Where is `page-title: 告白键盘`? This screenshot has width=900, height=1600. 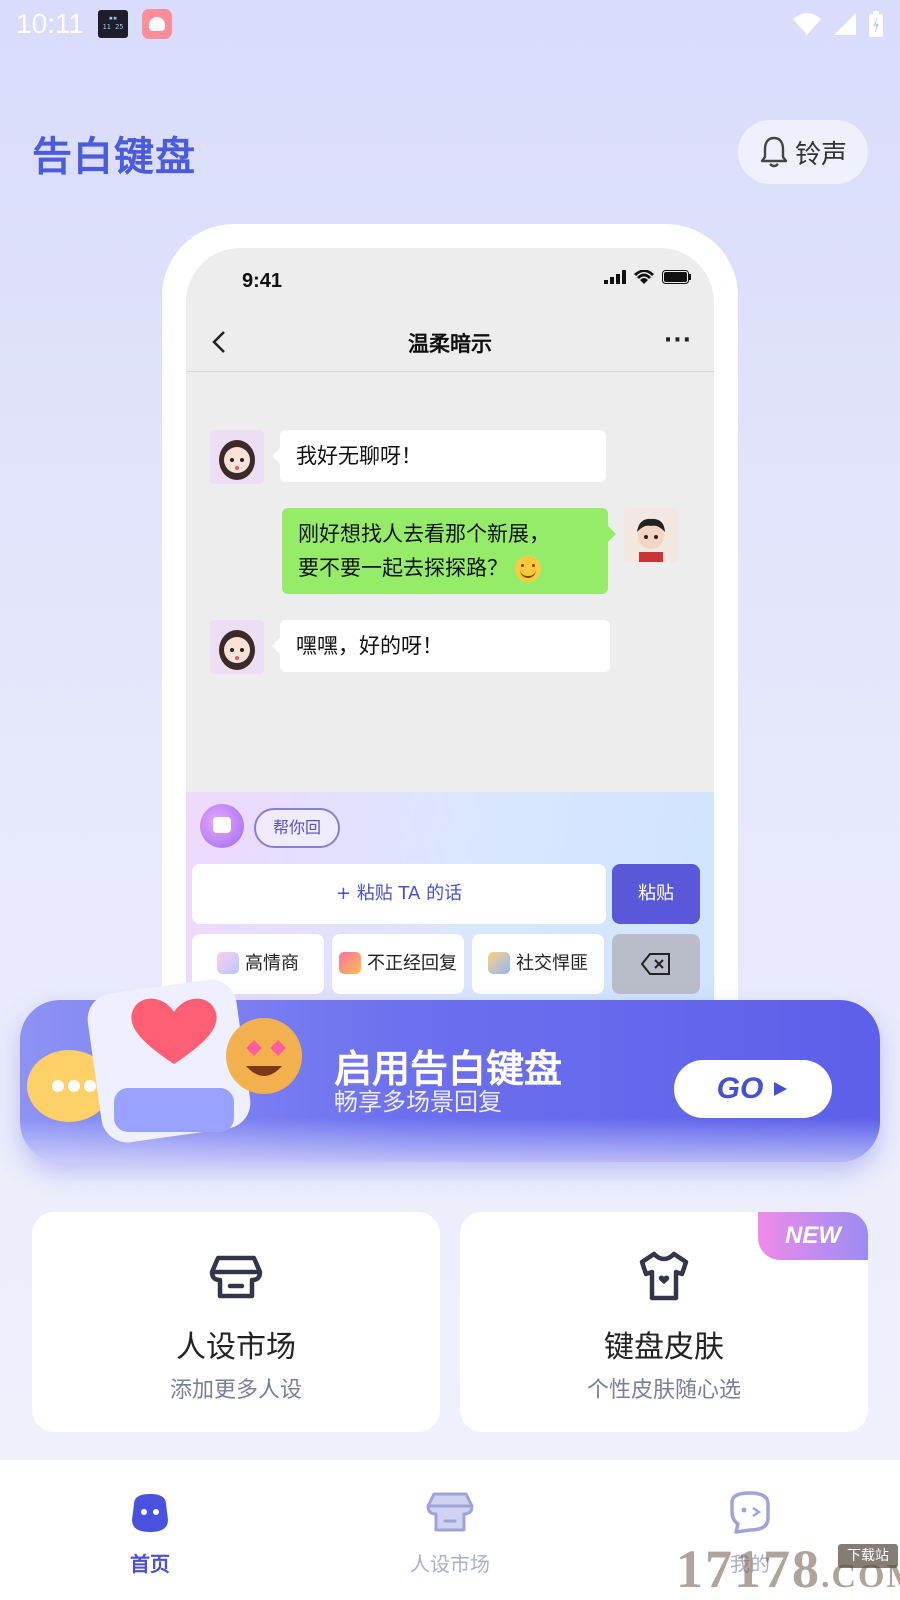
page-title: 告白键盘 is located at coordinates (114, 157).